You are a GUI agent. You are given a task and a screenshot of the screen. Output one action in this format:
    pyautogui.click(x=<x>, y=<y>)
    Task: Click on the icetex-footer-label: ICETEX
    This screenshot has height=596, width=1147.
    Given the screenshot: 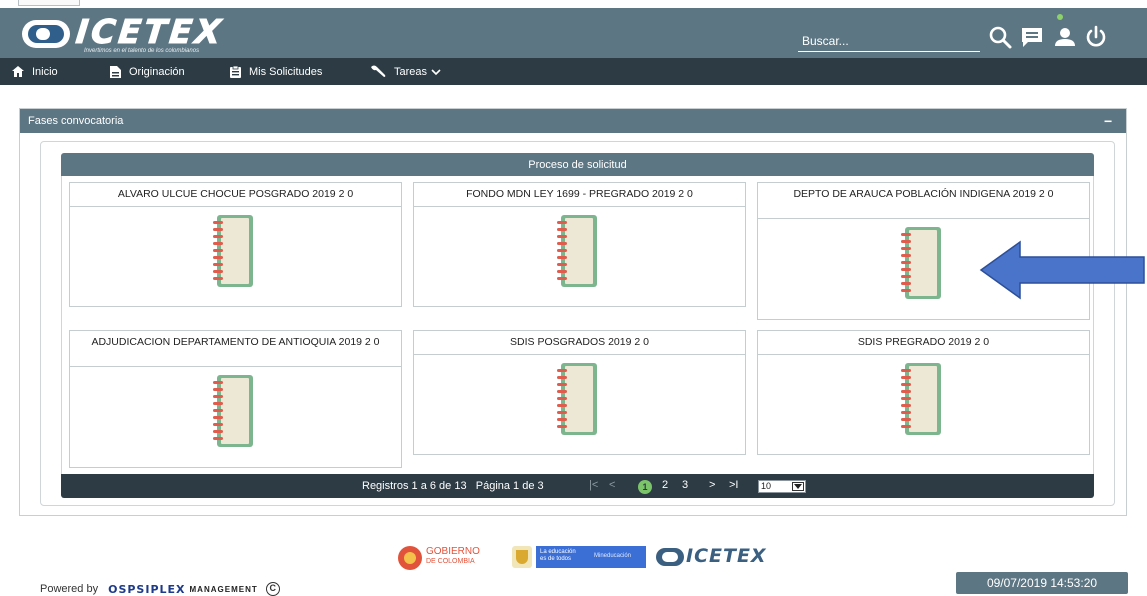 What is the action you would take?
    pyautogui.click(x=726, y=556)
    